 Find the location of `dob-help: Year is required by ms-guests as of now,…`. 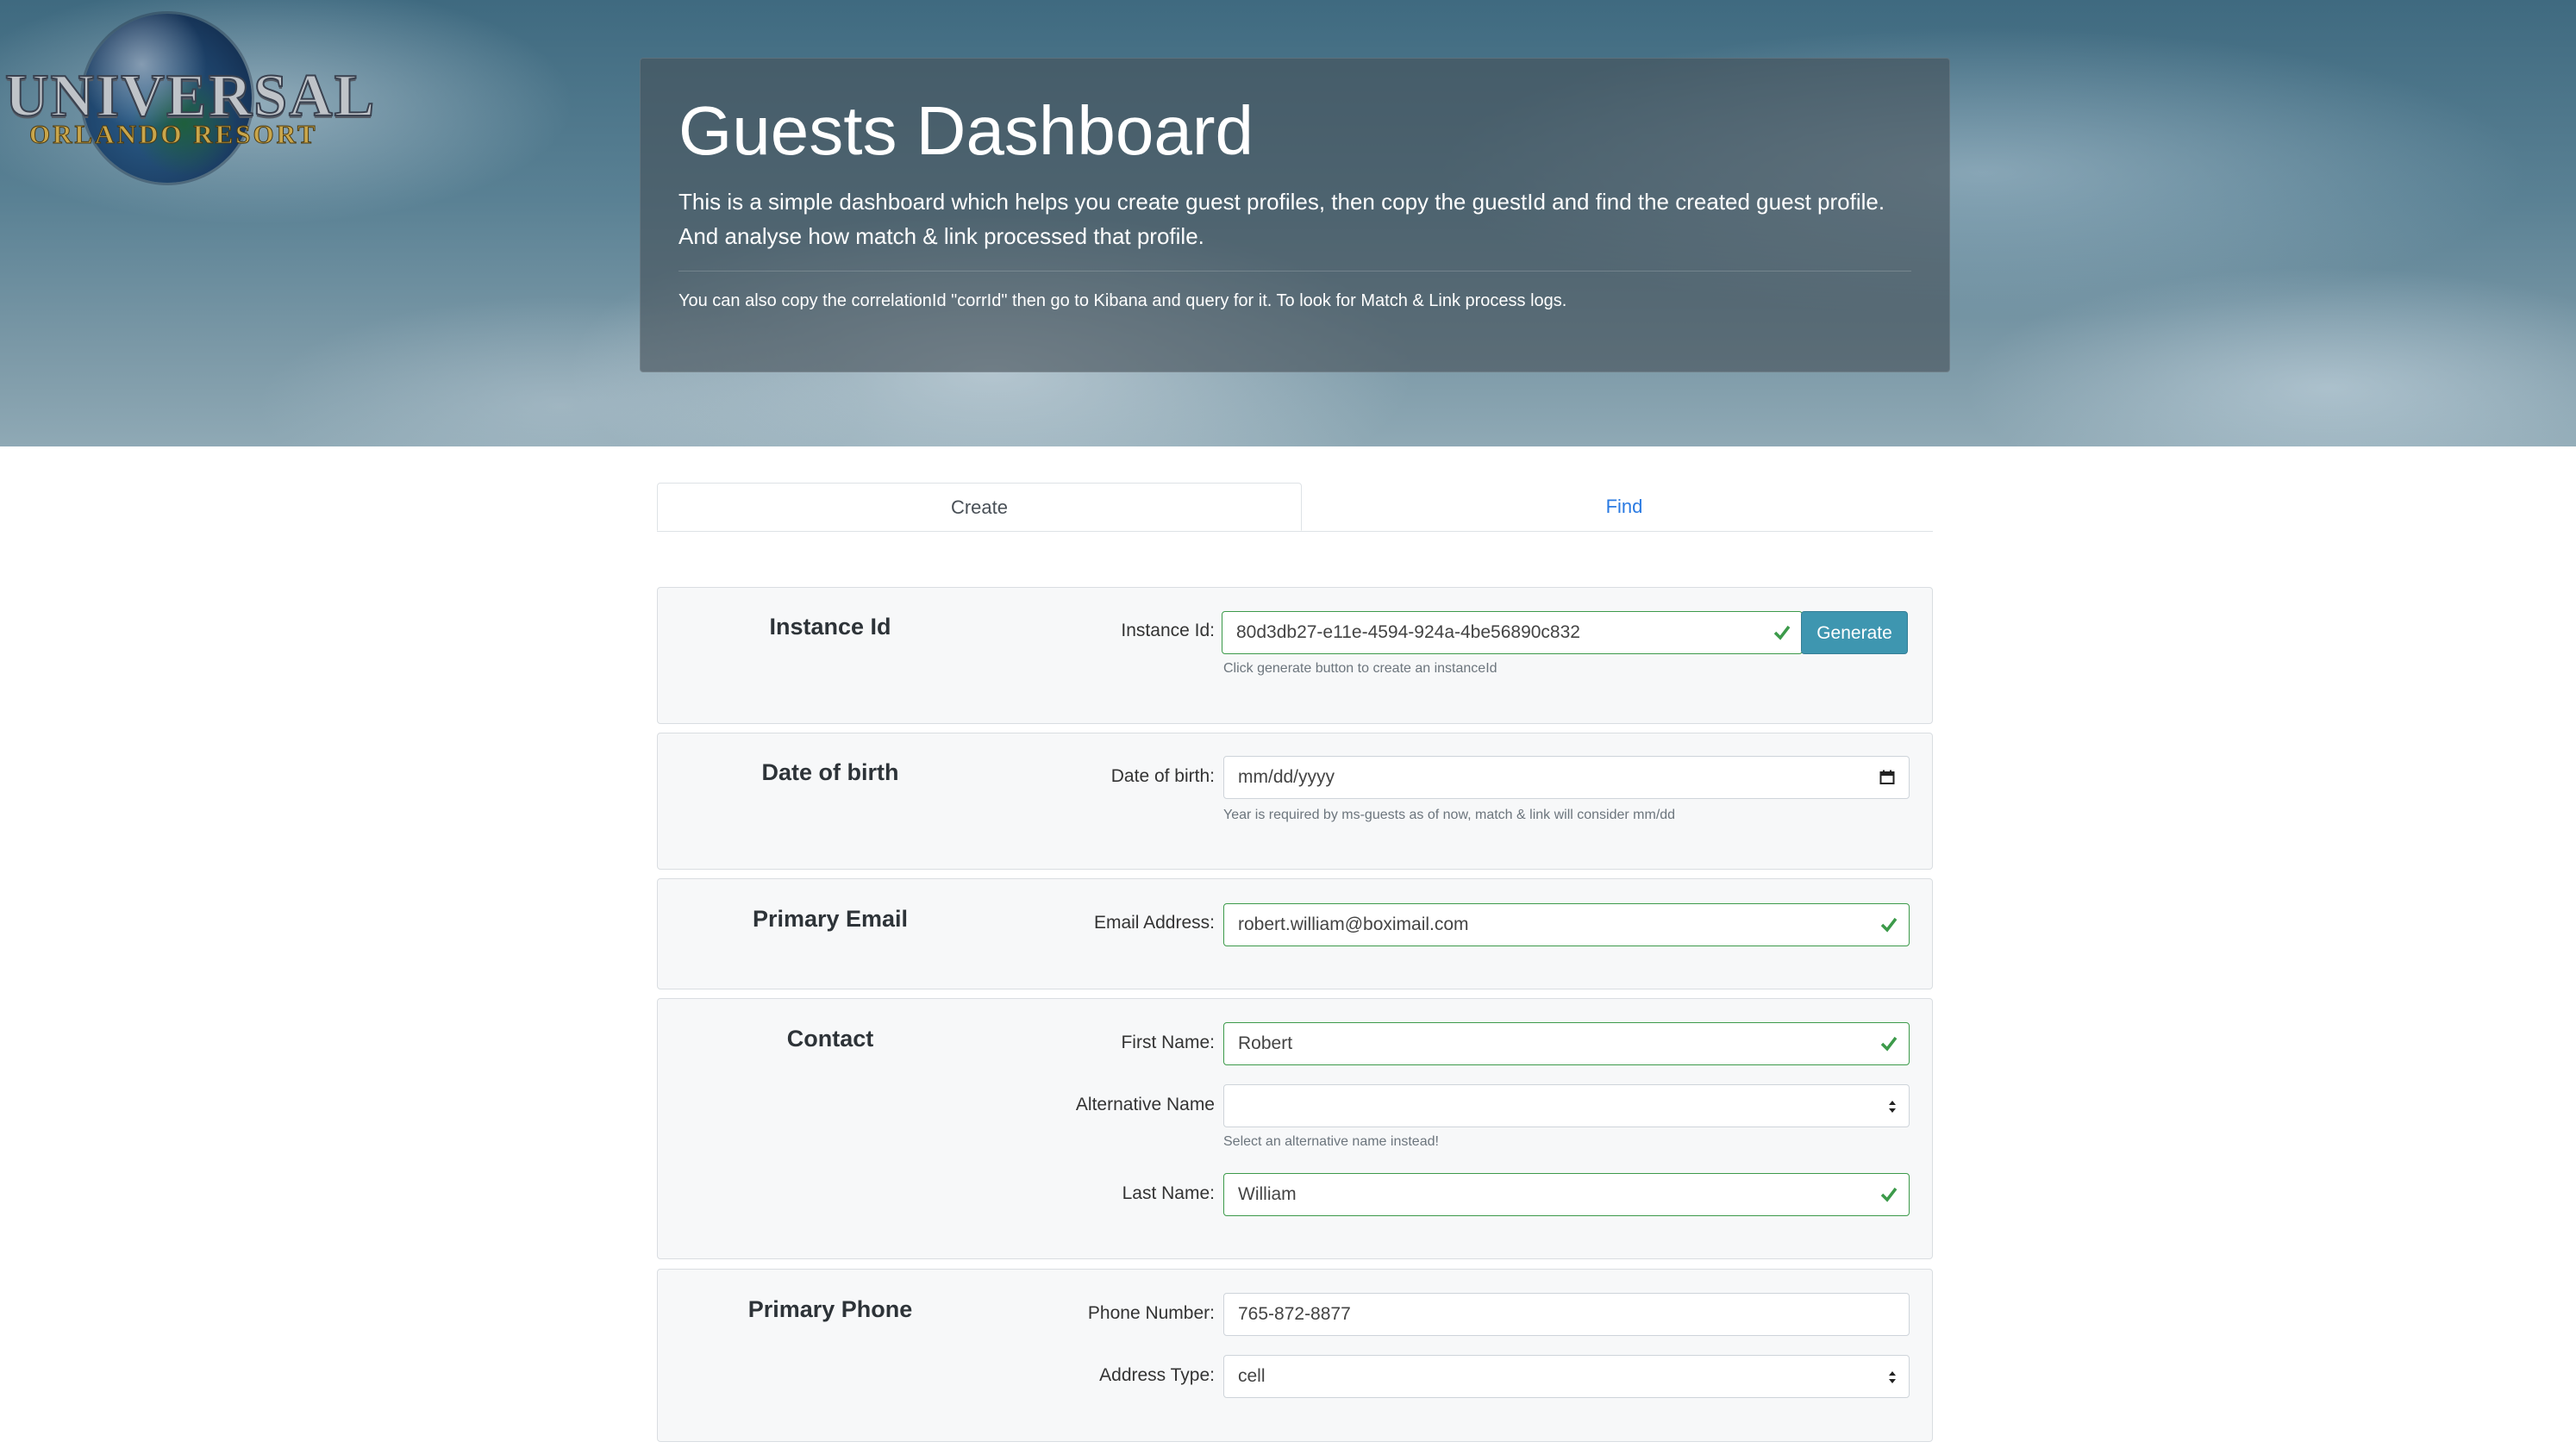

dob-help: Year is required by ms-guests as of now,… is located at coordinates (1450, 815).